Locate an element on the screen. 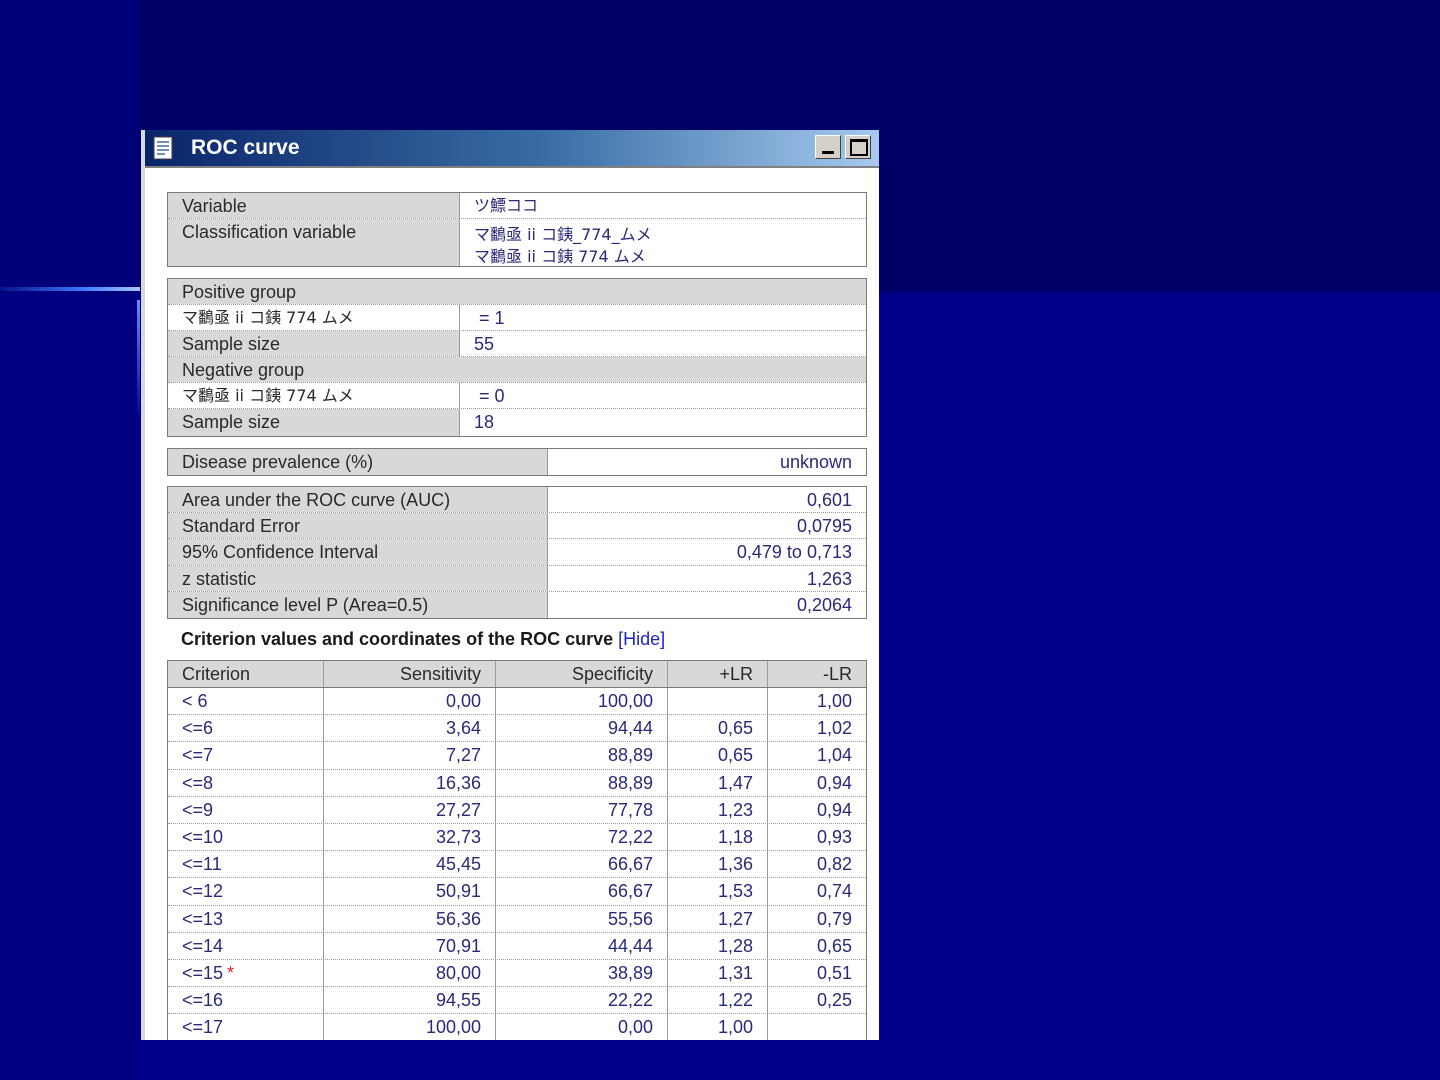 This screenshot has height=1080, width=1440. table-row: <=17 100,00 0,00 1,00 is located at coordinates (517, 1027).